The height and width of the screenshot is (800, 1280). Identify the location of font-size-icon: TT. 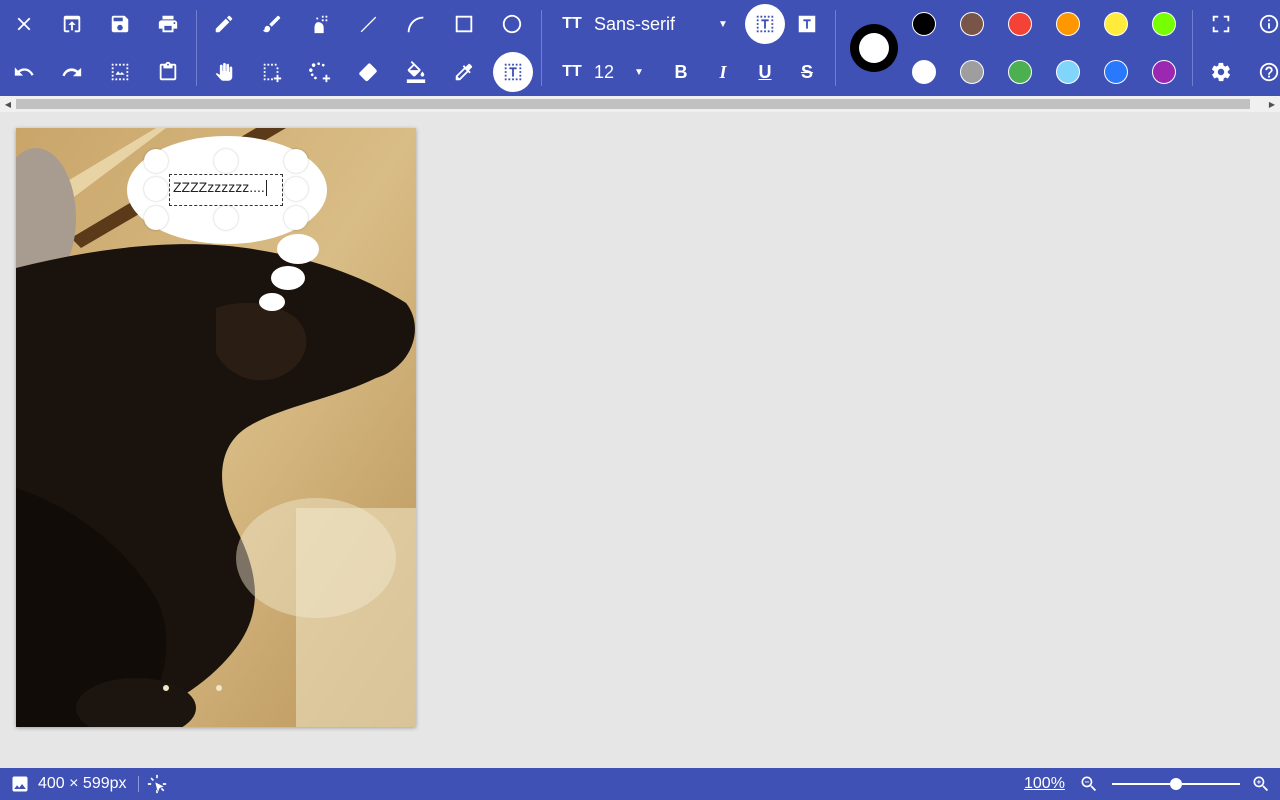
(572, 71).